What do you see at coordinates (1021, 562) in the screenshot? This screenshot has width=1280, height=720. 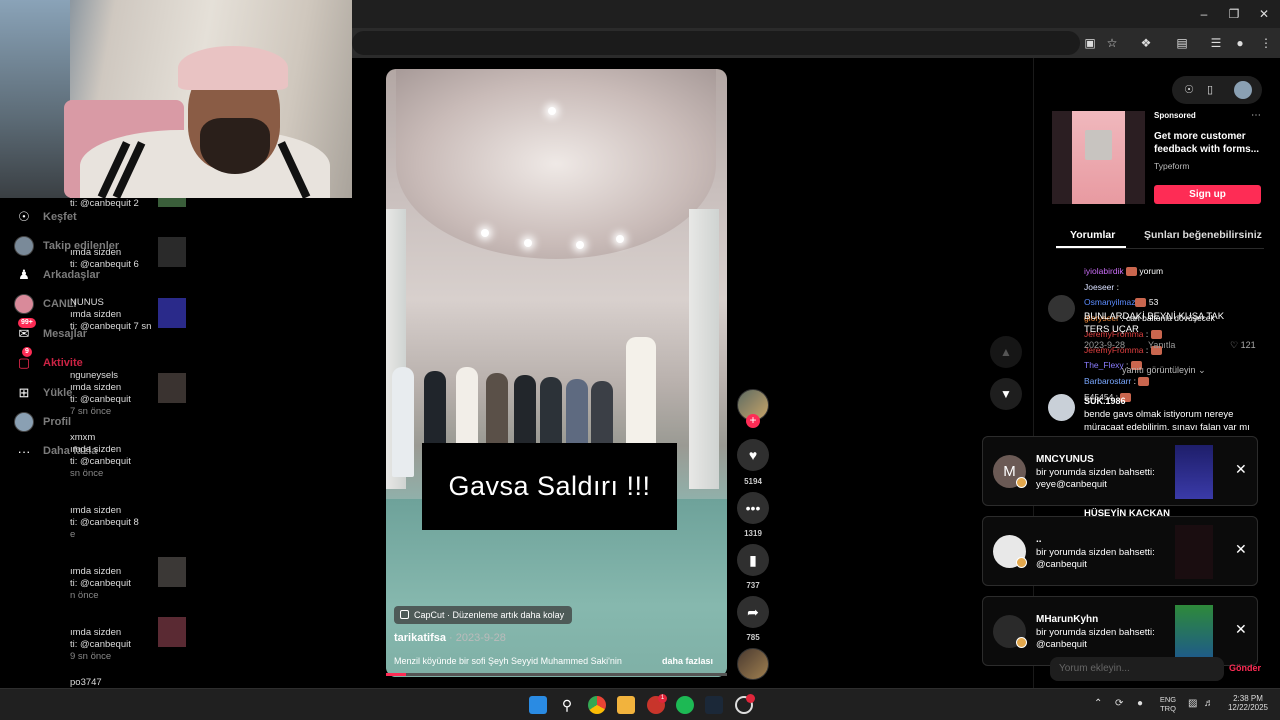 I see `toast-badge-icon` at bounding box center [1021, 562].